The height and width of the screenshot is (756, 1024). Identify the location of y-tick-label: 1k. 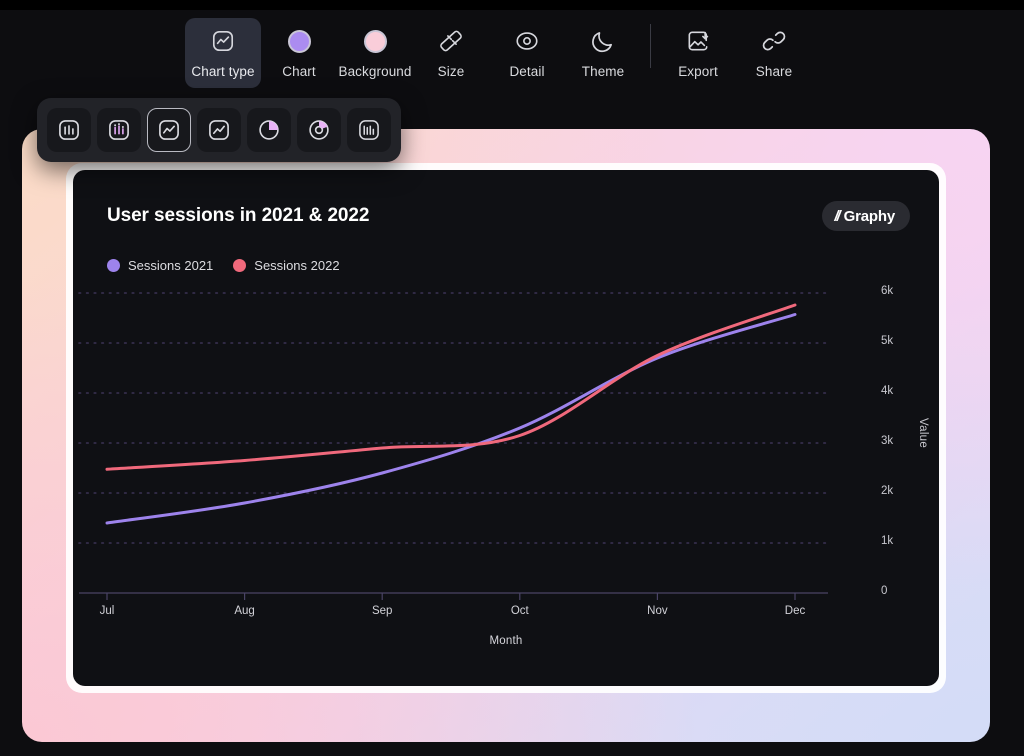
(887, 541).